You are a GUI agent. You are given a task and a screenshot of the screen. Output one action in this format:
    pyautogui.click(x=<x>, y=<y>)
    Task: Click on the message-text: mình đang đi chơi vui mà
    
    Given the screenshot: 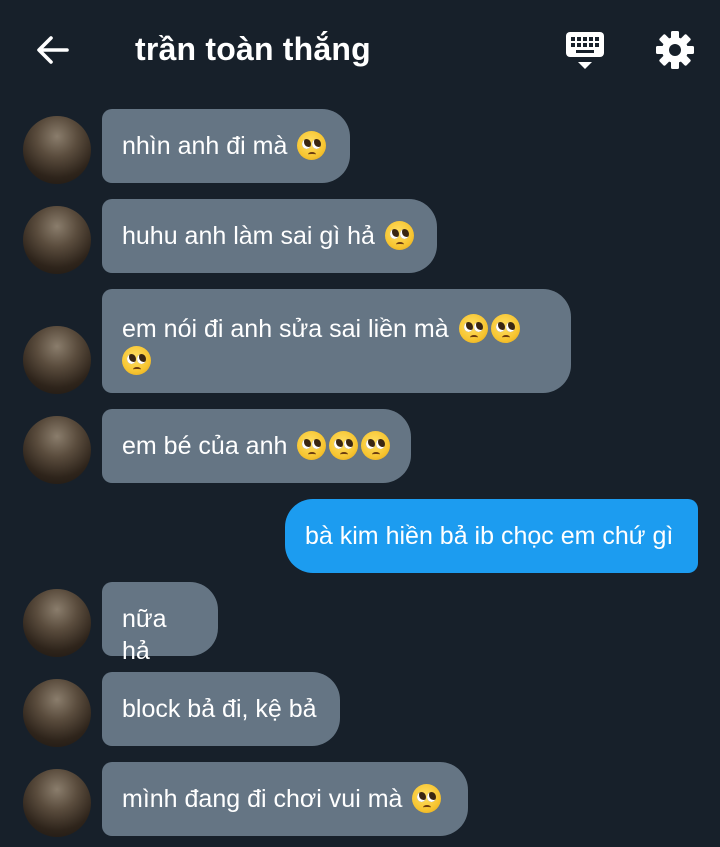 What is the action you would take?
    pyautogui.click(x=262, y=799)
    